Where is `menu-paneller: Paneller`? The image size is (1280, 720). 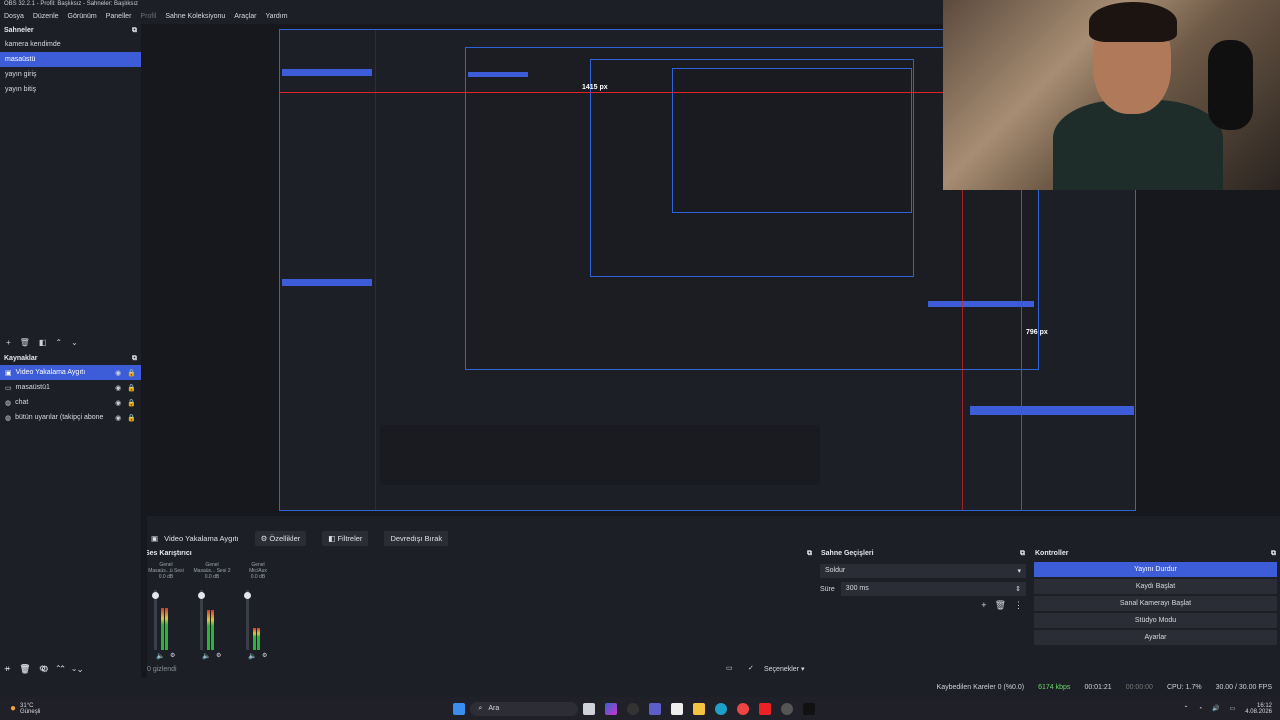 menu-paneller: Paneller is located at coordinates (119, 17).